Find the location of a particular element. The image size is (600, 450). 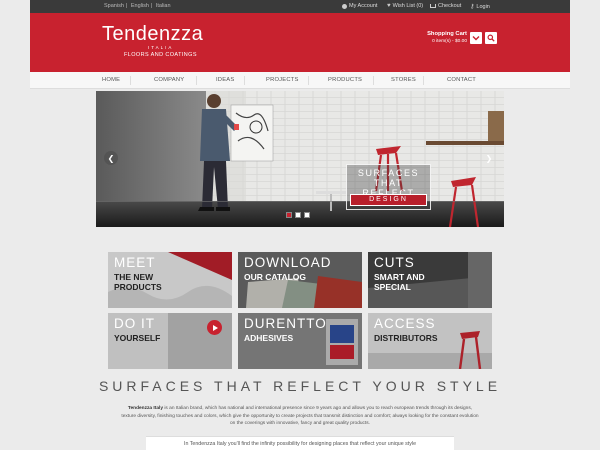

checkout-label: Checkout is located at coordinates (450, 6).